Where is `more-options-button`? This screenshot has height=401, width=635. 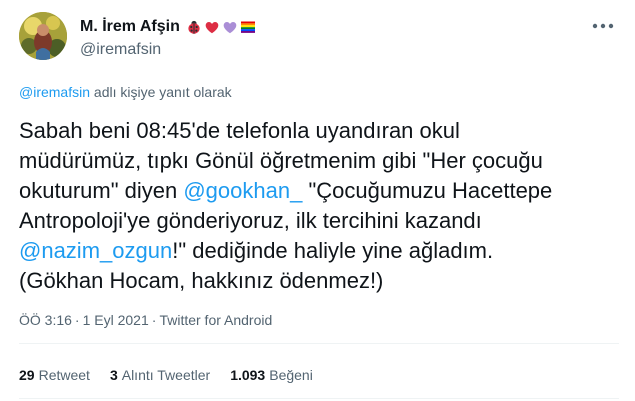 more-options-button is located at coordinates (603, 26).